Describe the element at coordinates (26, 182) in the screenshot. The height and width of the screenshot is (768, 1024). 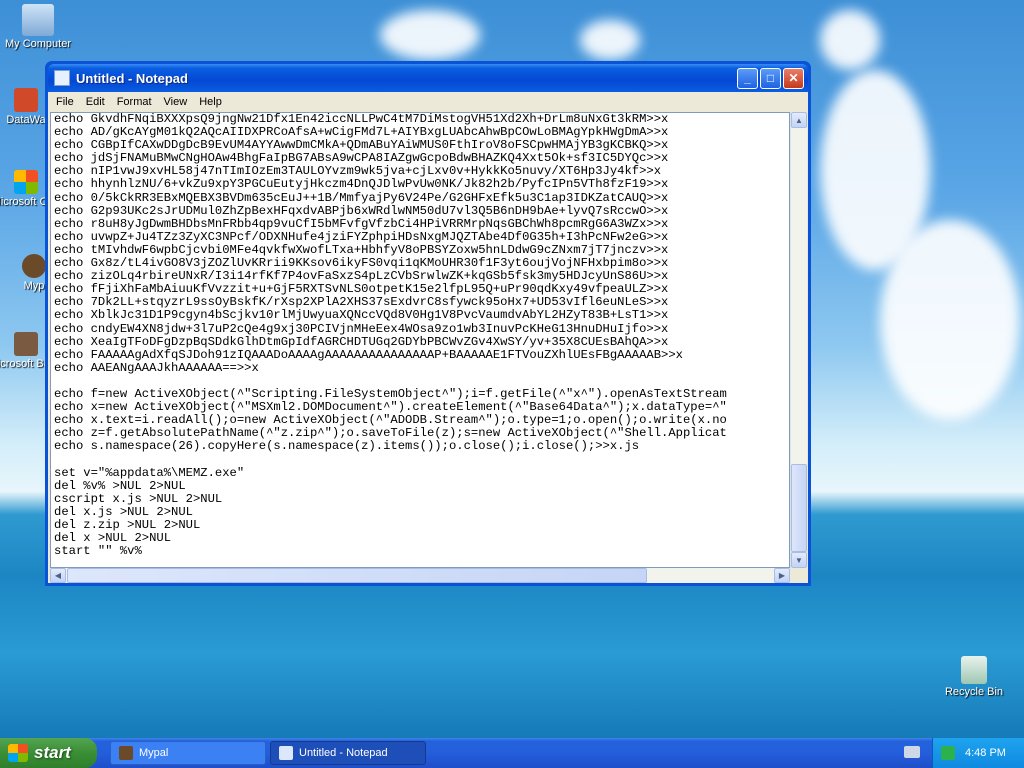
I see `cpp-icon` at that location.